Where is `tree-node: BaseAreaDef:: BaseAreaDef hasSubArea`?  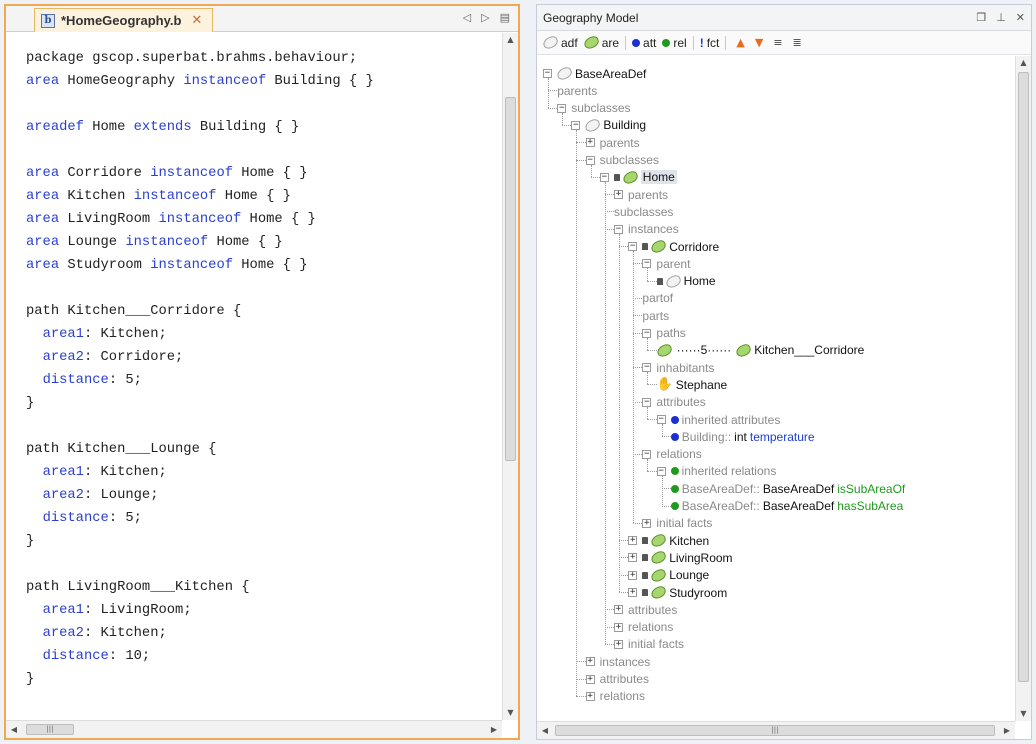
tree-node: BaseAreaDef:: BaseAreaDef hasSubArea is located at coordinates (786, 506).